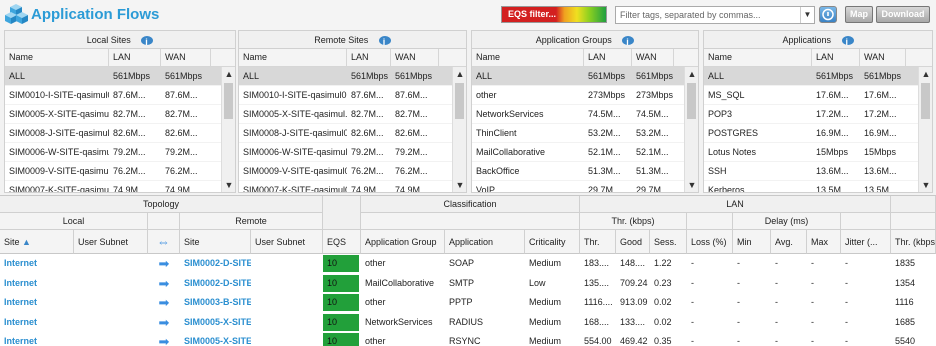 The image size is (936, 346). What do you see at coordinates (403, 242) in the screenshot?
I see `column-header-app-group: Application Group` at bounding box center [403, 242].